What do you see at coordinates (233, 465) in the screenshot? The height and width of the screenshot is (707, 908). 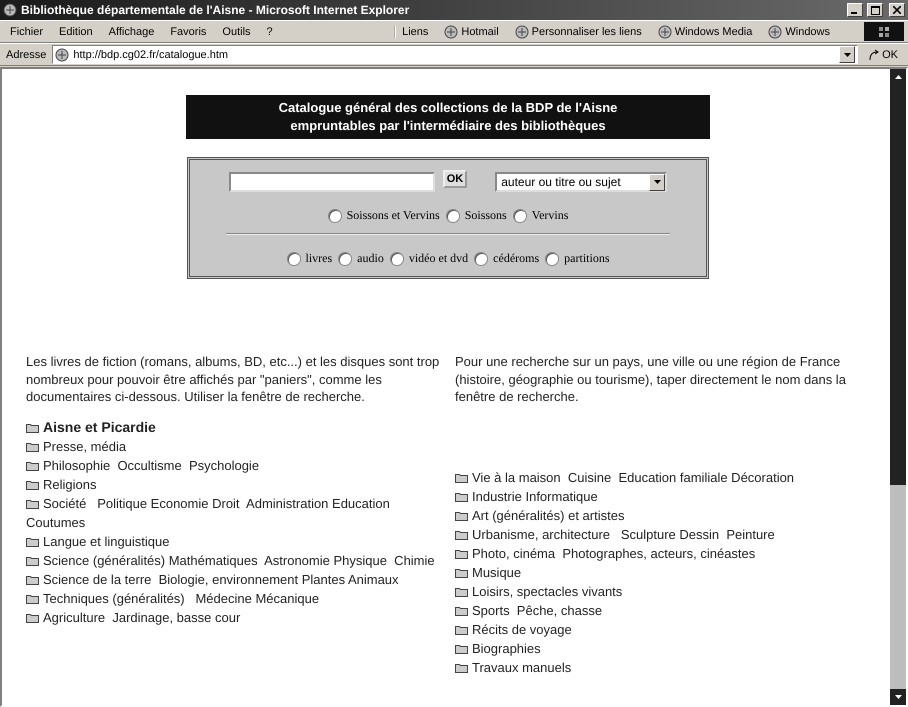 I see `category-link: Philosophie Occultisme Psychologie` at bounding box center [233, 465].